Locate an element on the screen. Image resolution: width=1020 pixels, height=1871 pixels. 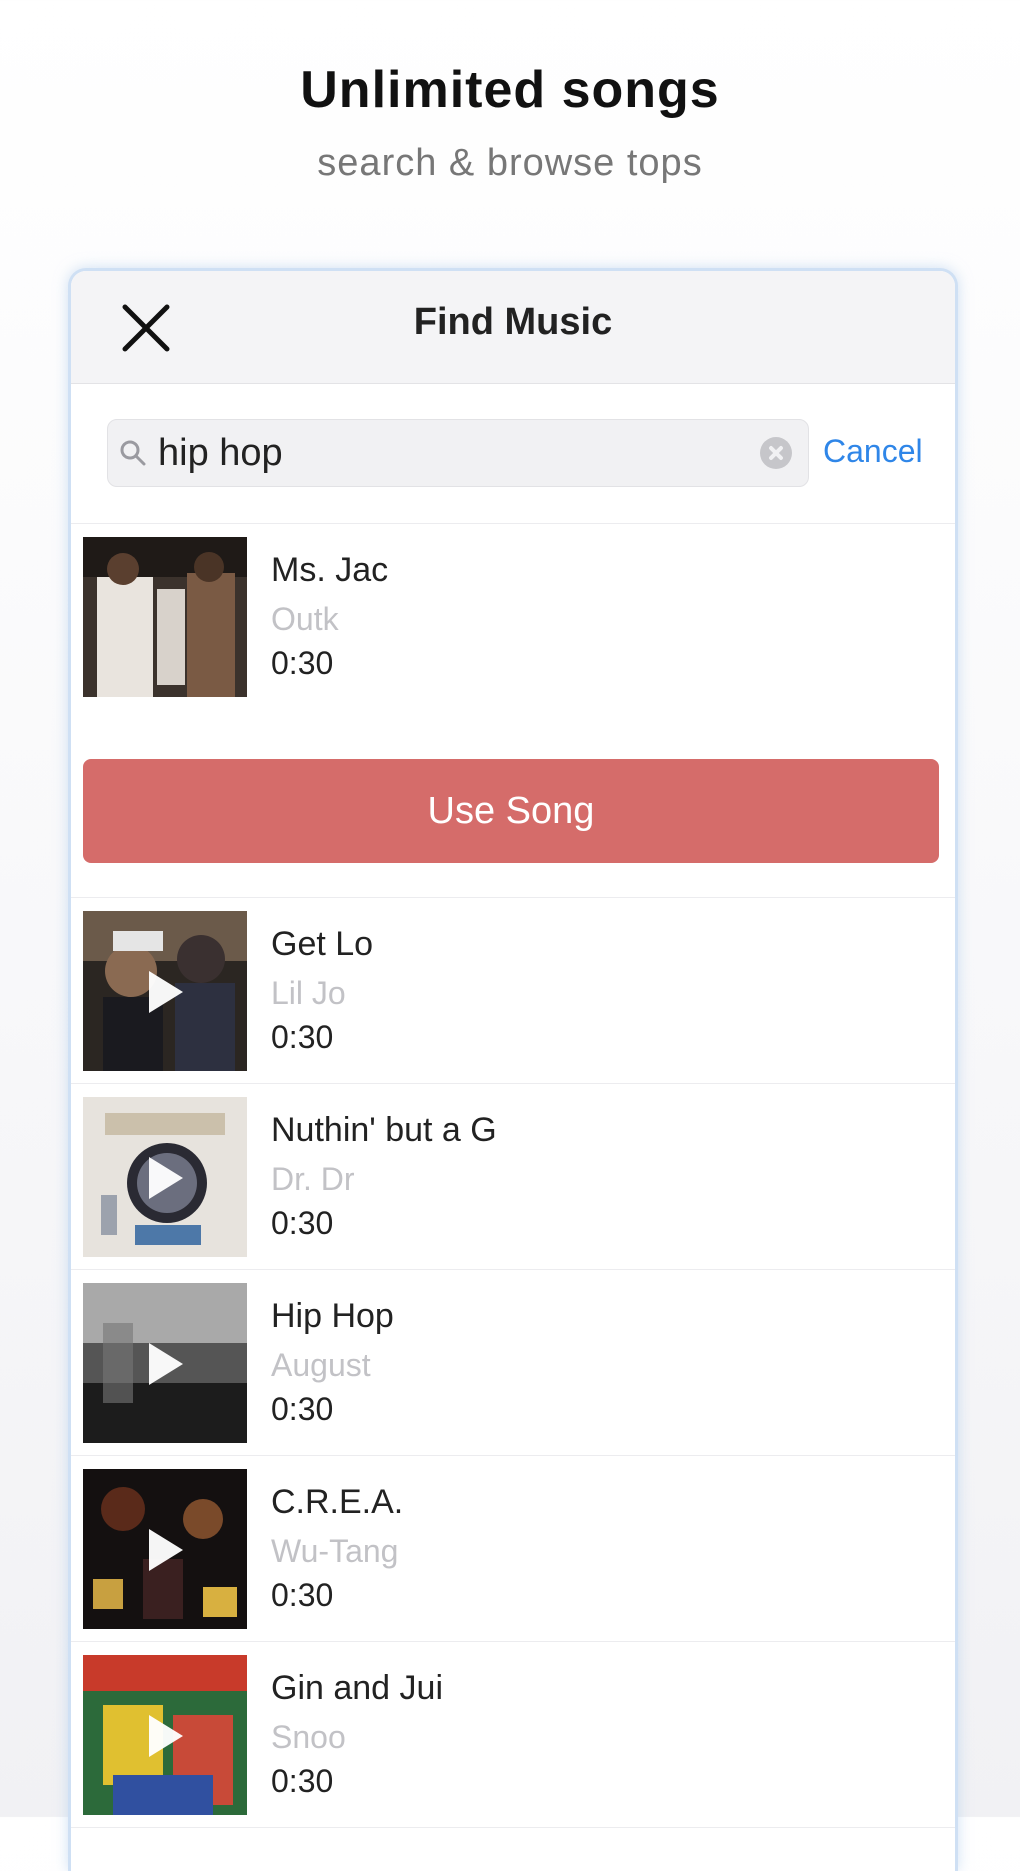
track-title: Gin and Jui is located at coordinates (357, 1688).